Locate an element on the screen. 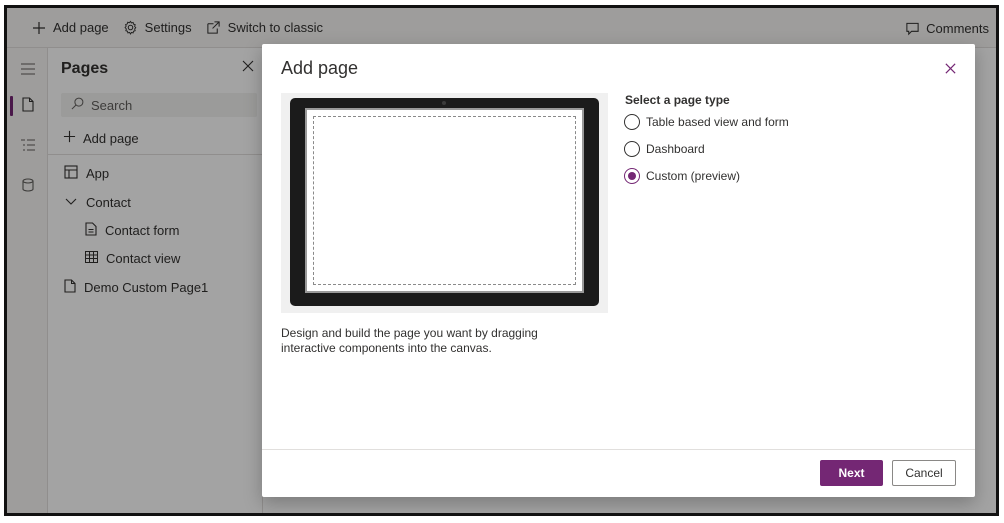  radio-option-table: Table based view and form is located at coordinates (706, 122).